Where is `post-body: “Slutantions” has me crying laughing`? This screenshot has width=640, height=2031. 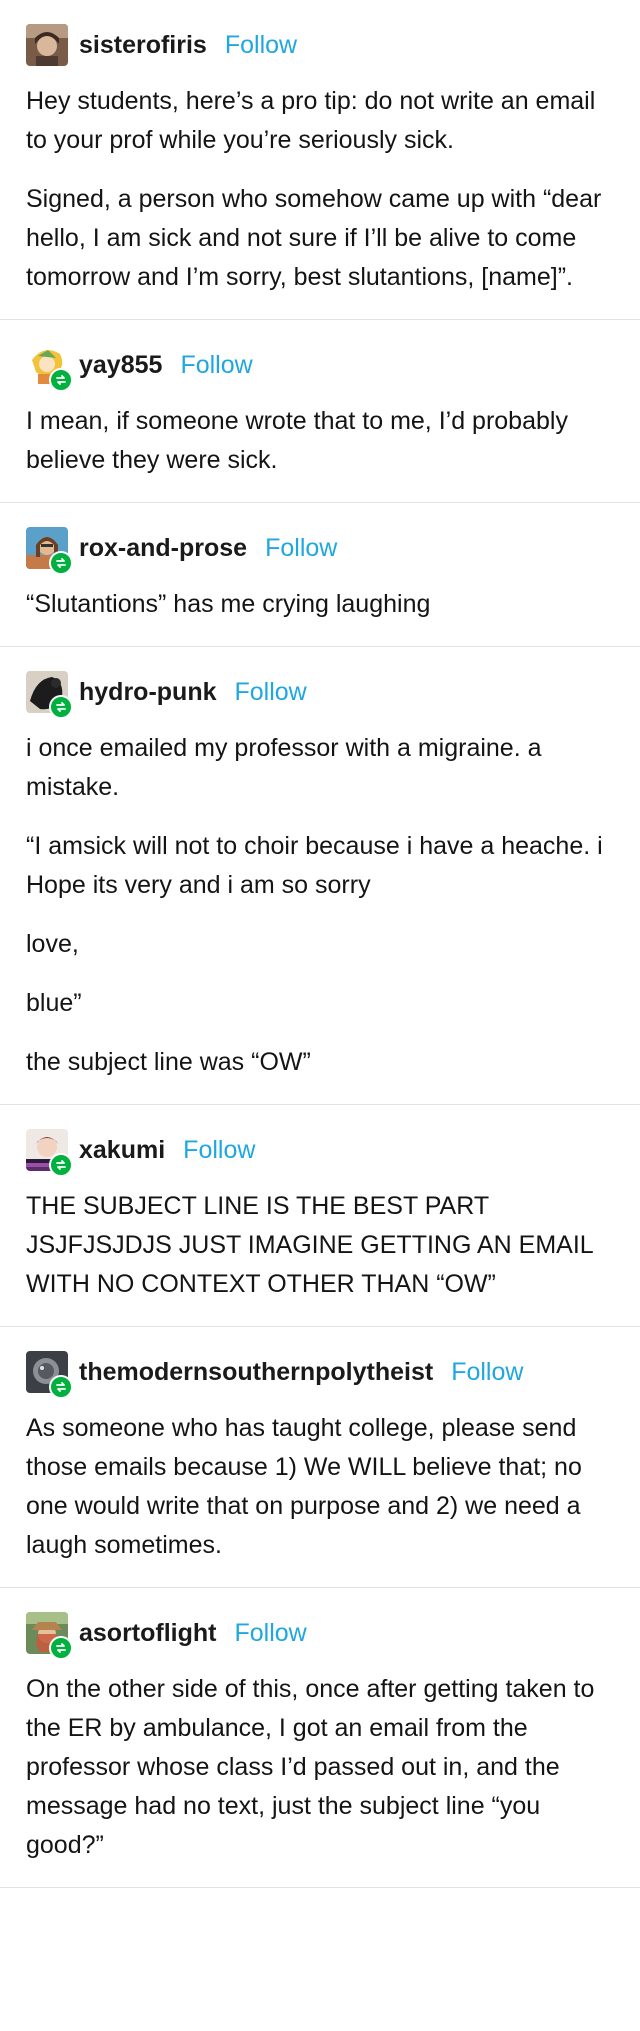 post-body: “Slutantions” has me crying laughing is located at coordinates (320, 604).